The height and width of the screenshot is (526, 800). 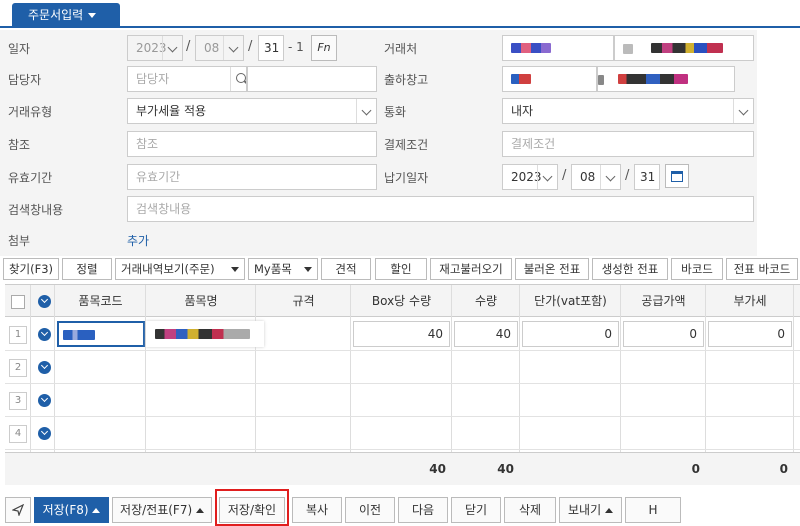 I want to click on item-name-cell, so click(x=205, y=334).